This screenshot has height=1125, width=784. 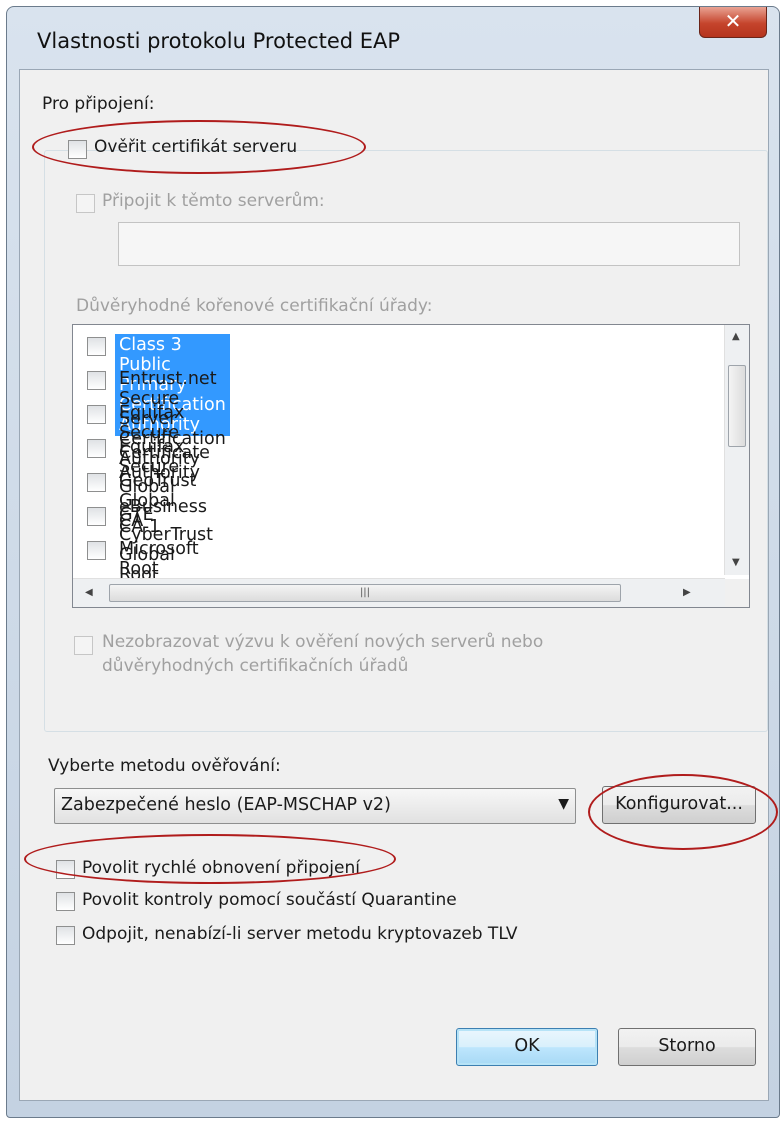 I want to click on auth-heading: Vyberte metodu ověřování:, so click(x=164, y=766).